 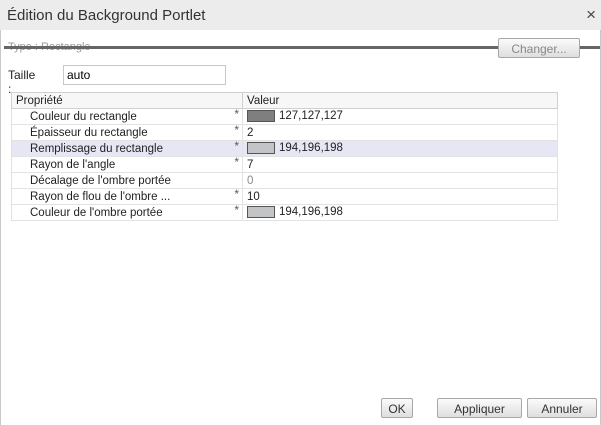 I want to click on property-row-rectangle-color: Couleur du rectangle * 127,127,127, so click(x=284, y=116).